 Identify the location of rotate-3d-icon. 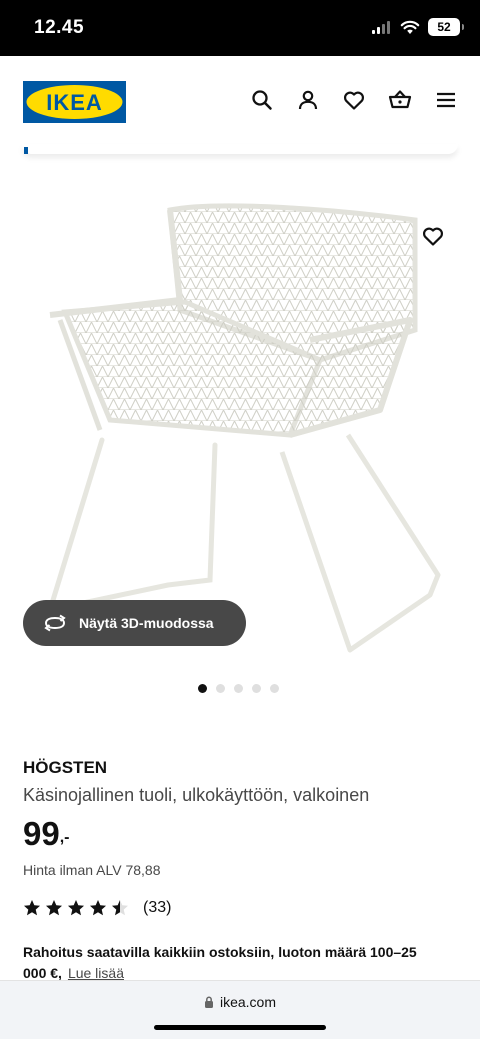
(55, 623).